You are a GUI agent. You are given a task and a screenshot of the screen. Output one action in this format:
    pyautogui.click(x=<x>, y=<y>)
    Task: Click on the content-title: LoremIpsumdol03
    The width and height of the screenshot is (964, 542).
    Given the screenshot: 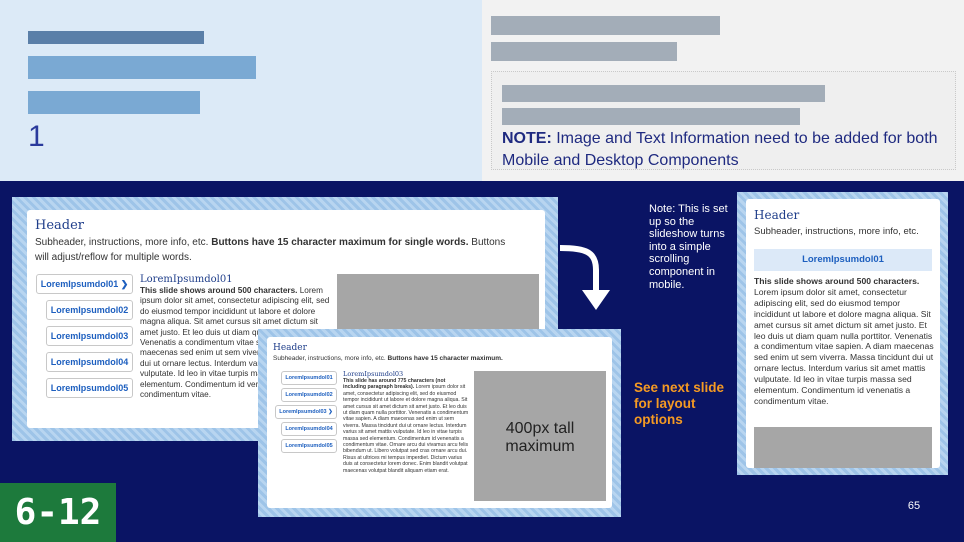 What is the action you would take?
    pyautogui.click(x=373, y=374)
    